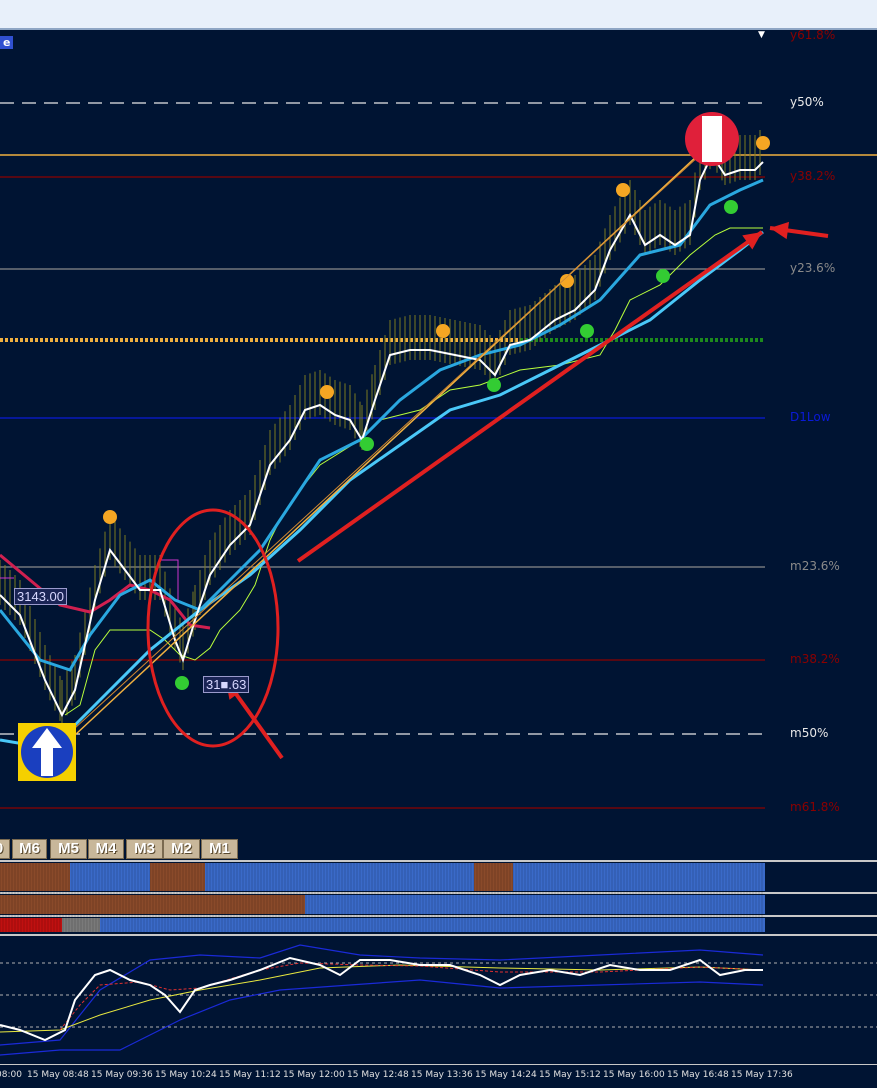 Image resolution: width=877 pixels, height=1088 pixels. Describe the element at coordinates (698, 1075) in the screenshot. I see `time-axis-label: 15 May 16:48` at that location.